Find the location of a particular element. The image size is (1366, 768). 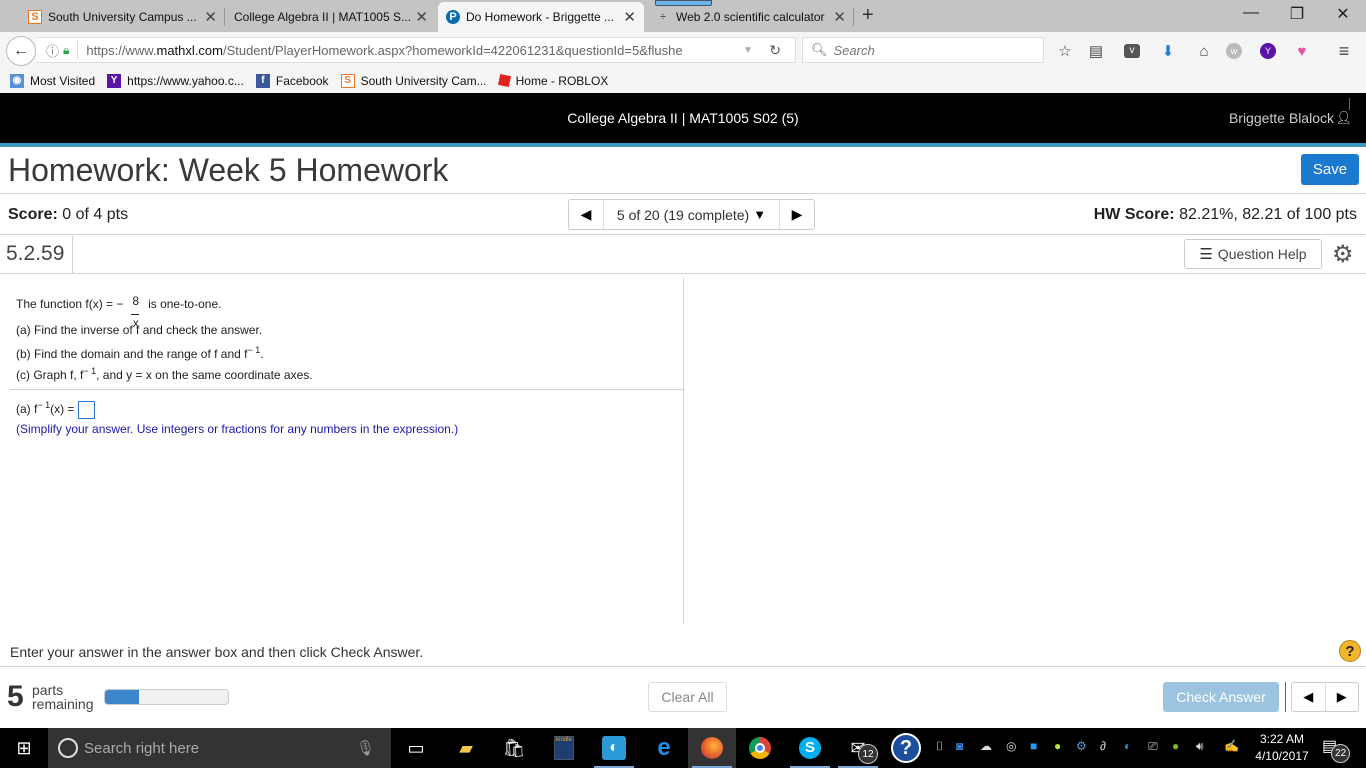

inverse-superscript: − 1 is located at coordinates (90, 371).